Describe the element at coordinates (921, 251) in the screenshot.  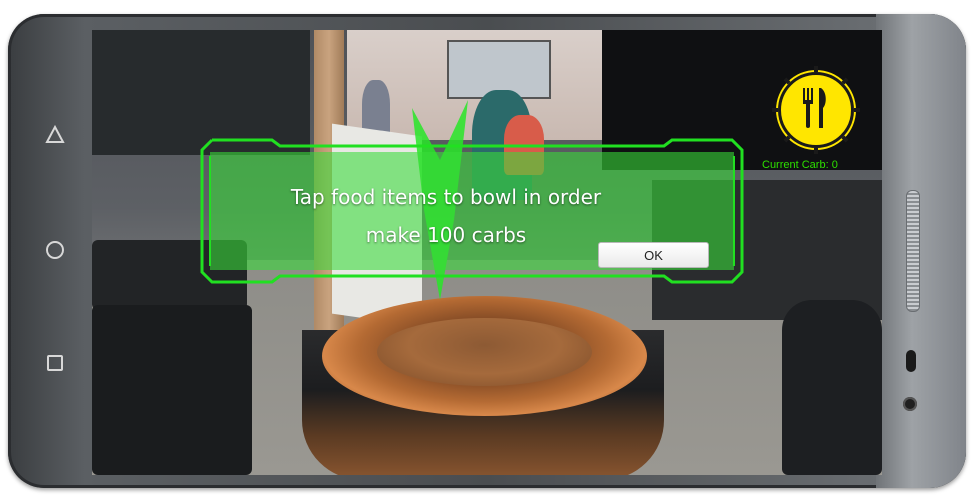
I see `phone-right-edge` at that location.